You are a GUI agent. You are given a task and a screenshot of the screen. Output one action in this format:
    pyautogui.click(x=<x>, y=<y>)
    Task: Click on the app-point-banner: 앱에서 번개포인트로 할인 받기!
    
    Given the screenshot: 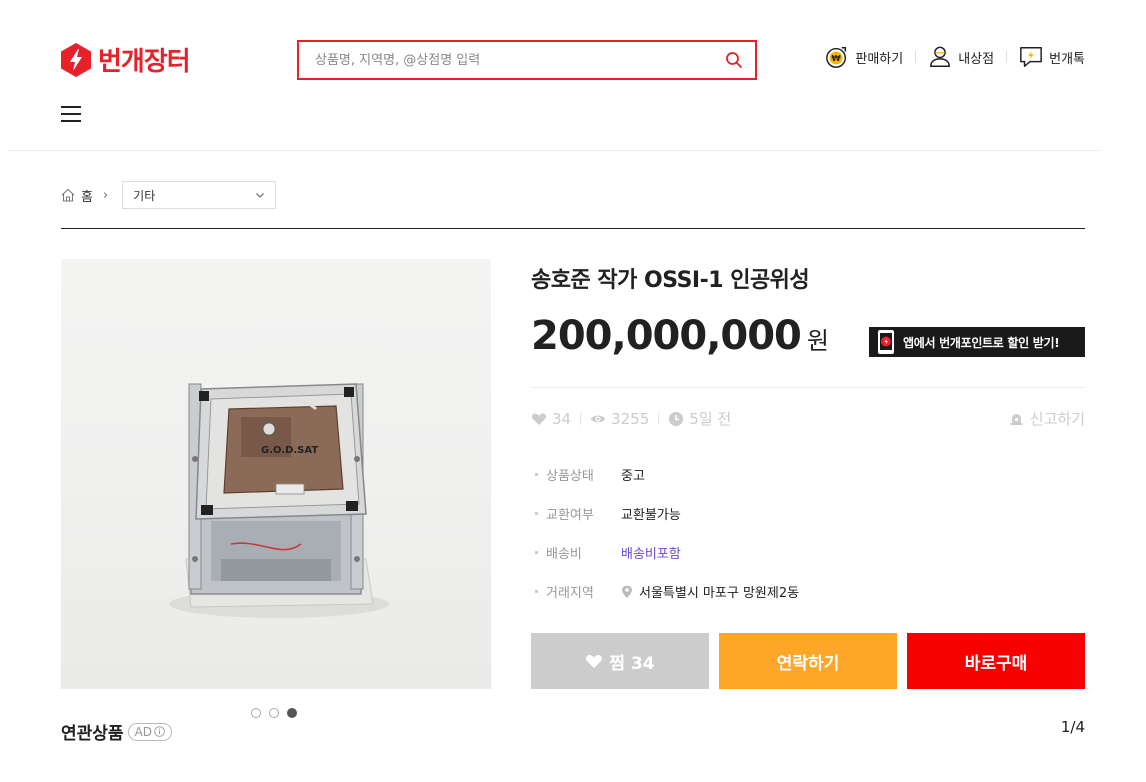 What is the action you would take?
    pyautogui.click(x=977, y=342)
    